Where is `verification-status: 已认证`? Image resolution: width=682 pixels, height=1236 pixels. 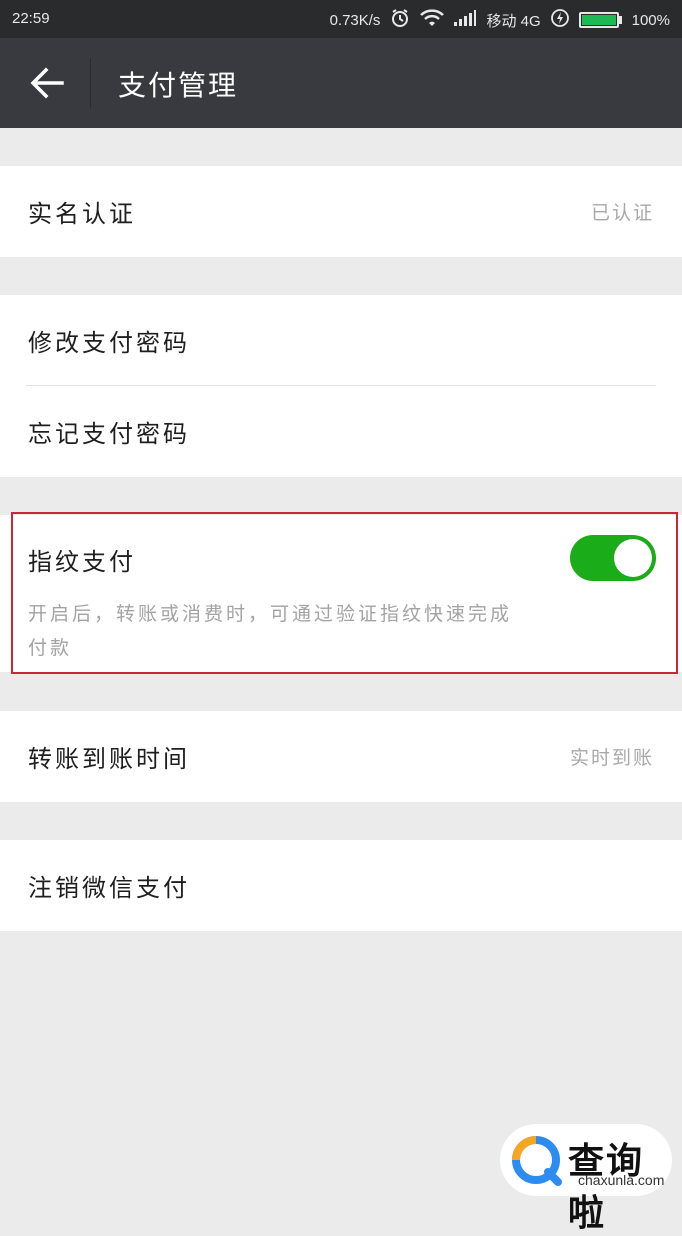
verification-status: 已认证 is located at coordinates (622, 213).